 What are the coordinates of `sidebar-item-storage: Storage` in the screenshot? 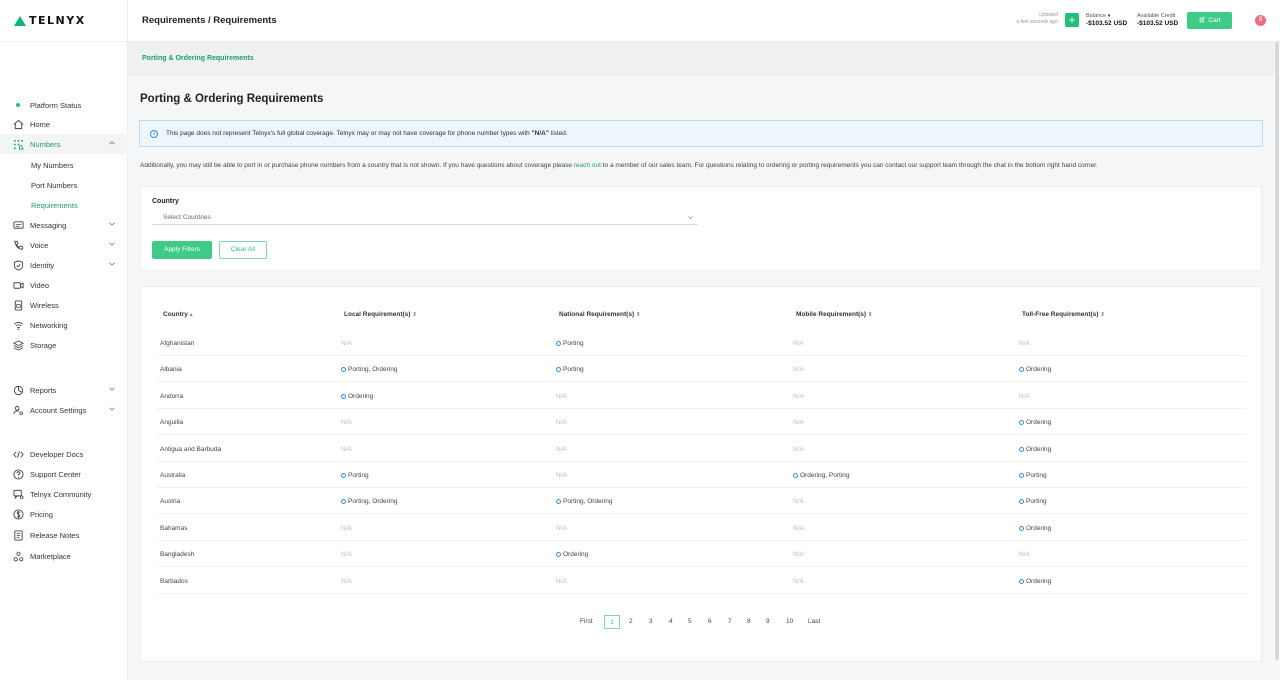 It's located at (64, 345).